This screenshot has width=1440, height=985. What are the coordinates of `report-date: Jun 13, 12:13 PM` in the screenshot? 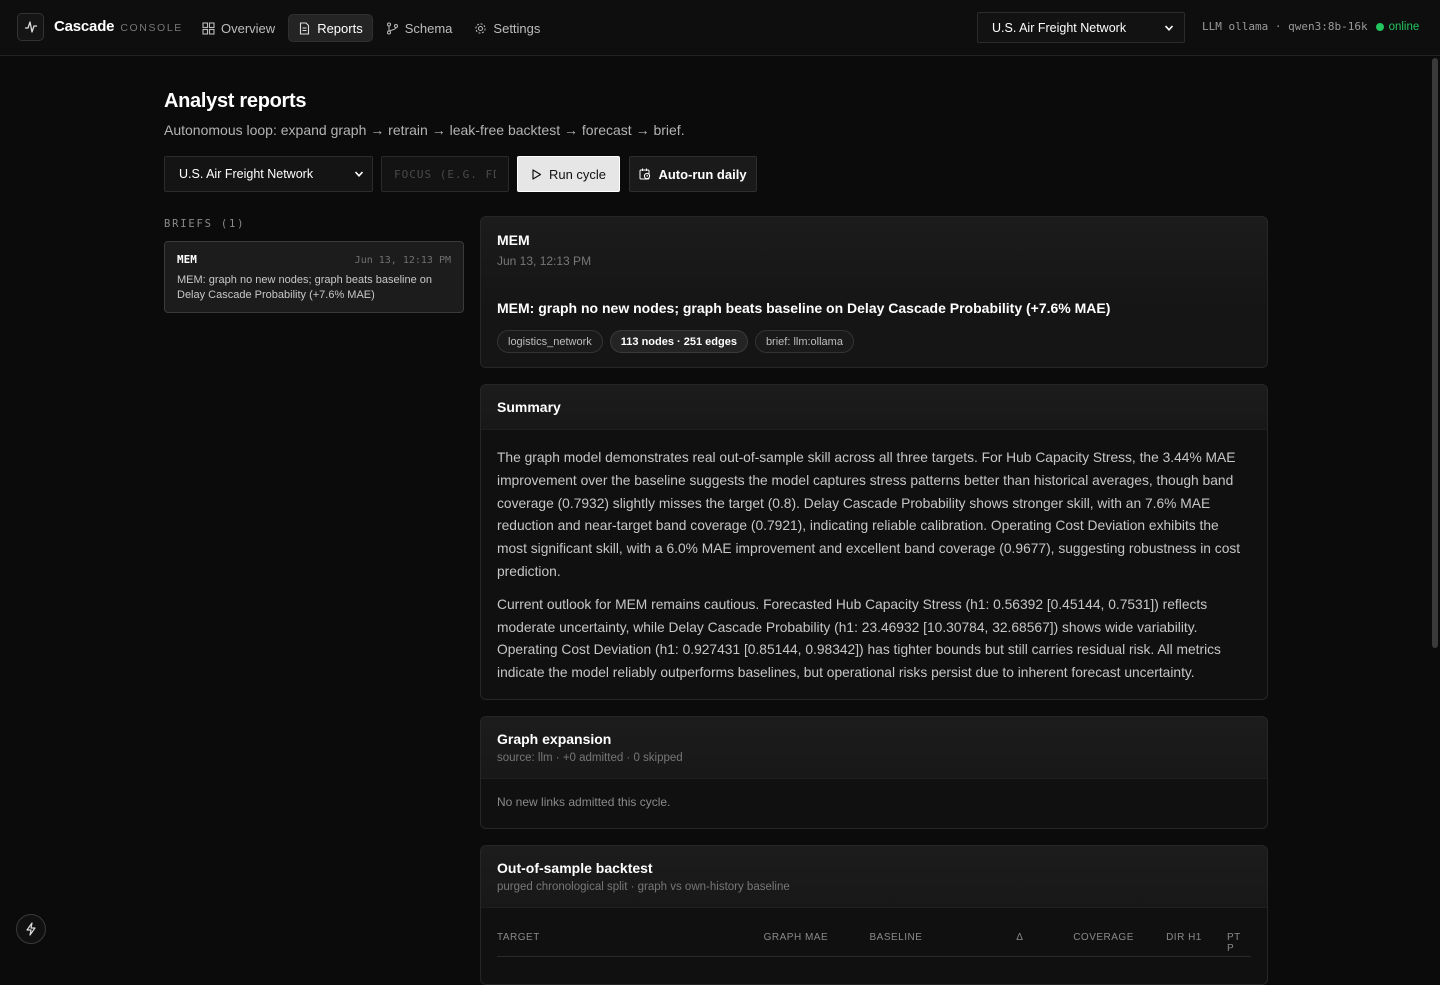 It's located at (544, 261).